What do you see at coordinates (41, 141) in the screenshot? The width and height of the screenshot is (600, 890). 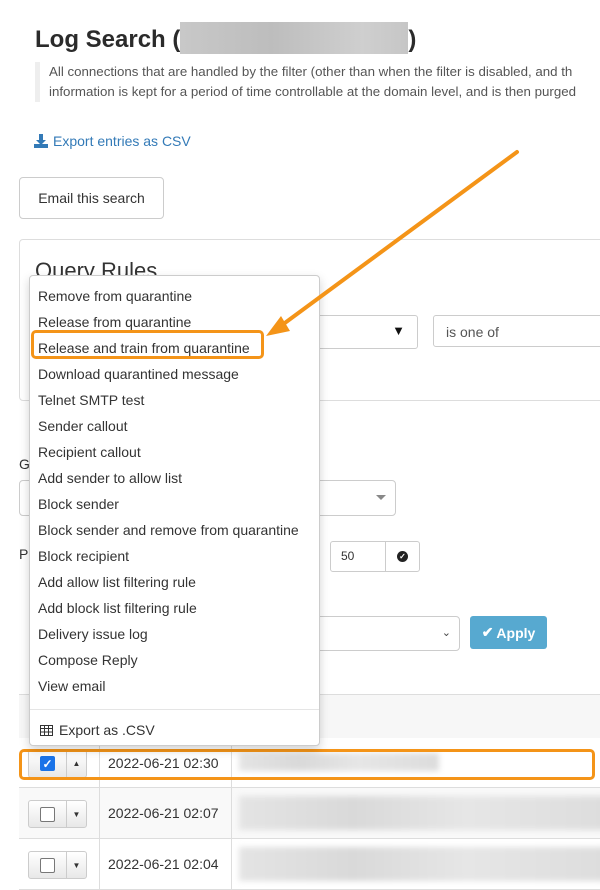 I see `download-icon` at bounding box center [41, 141].